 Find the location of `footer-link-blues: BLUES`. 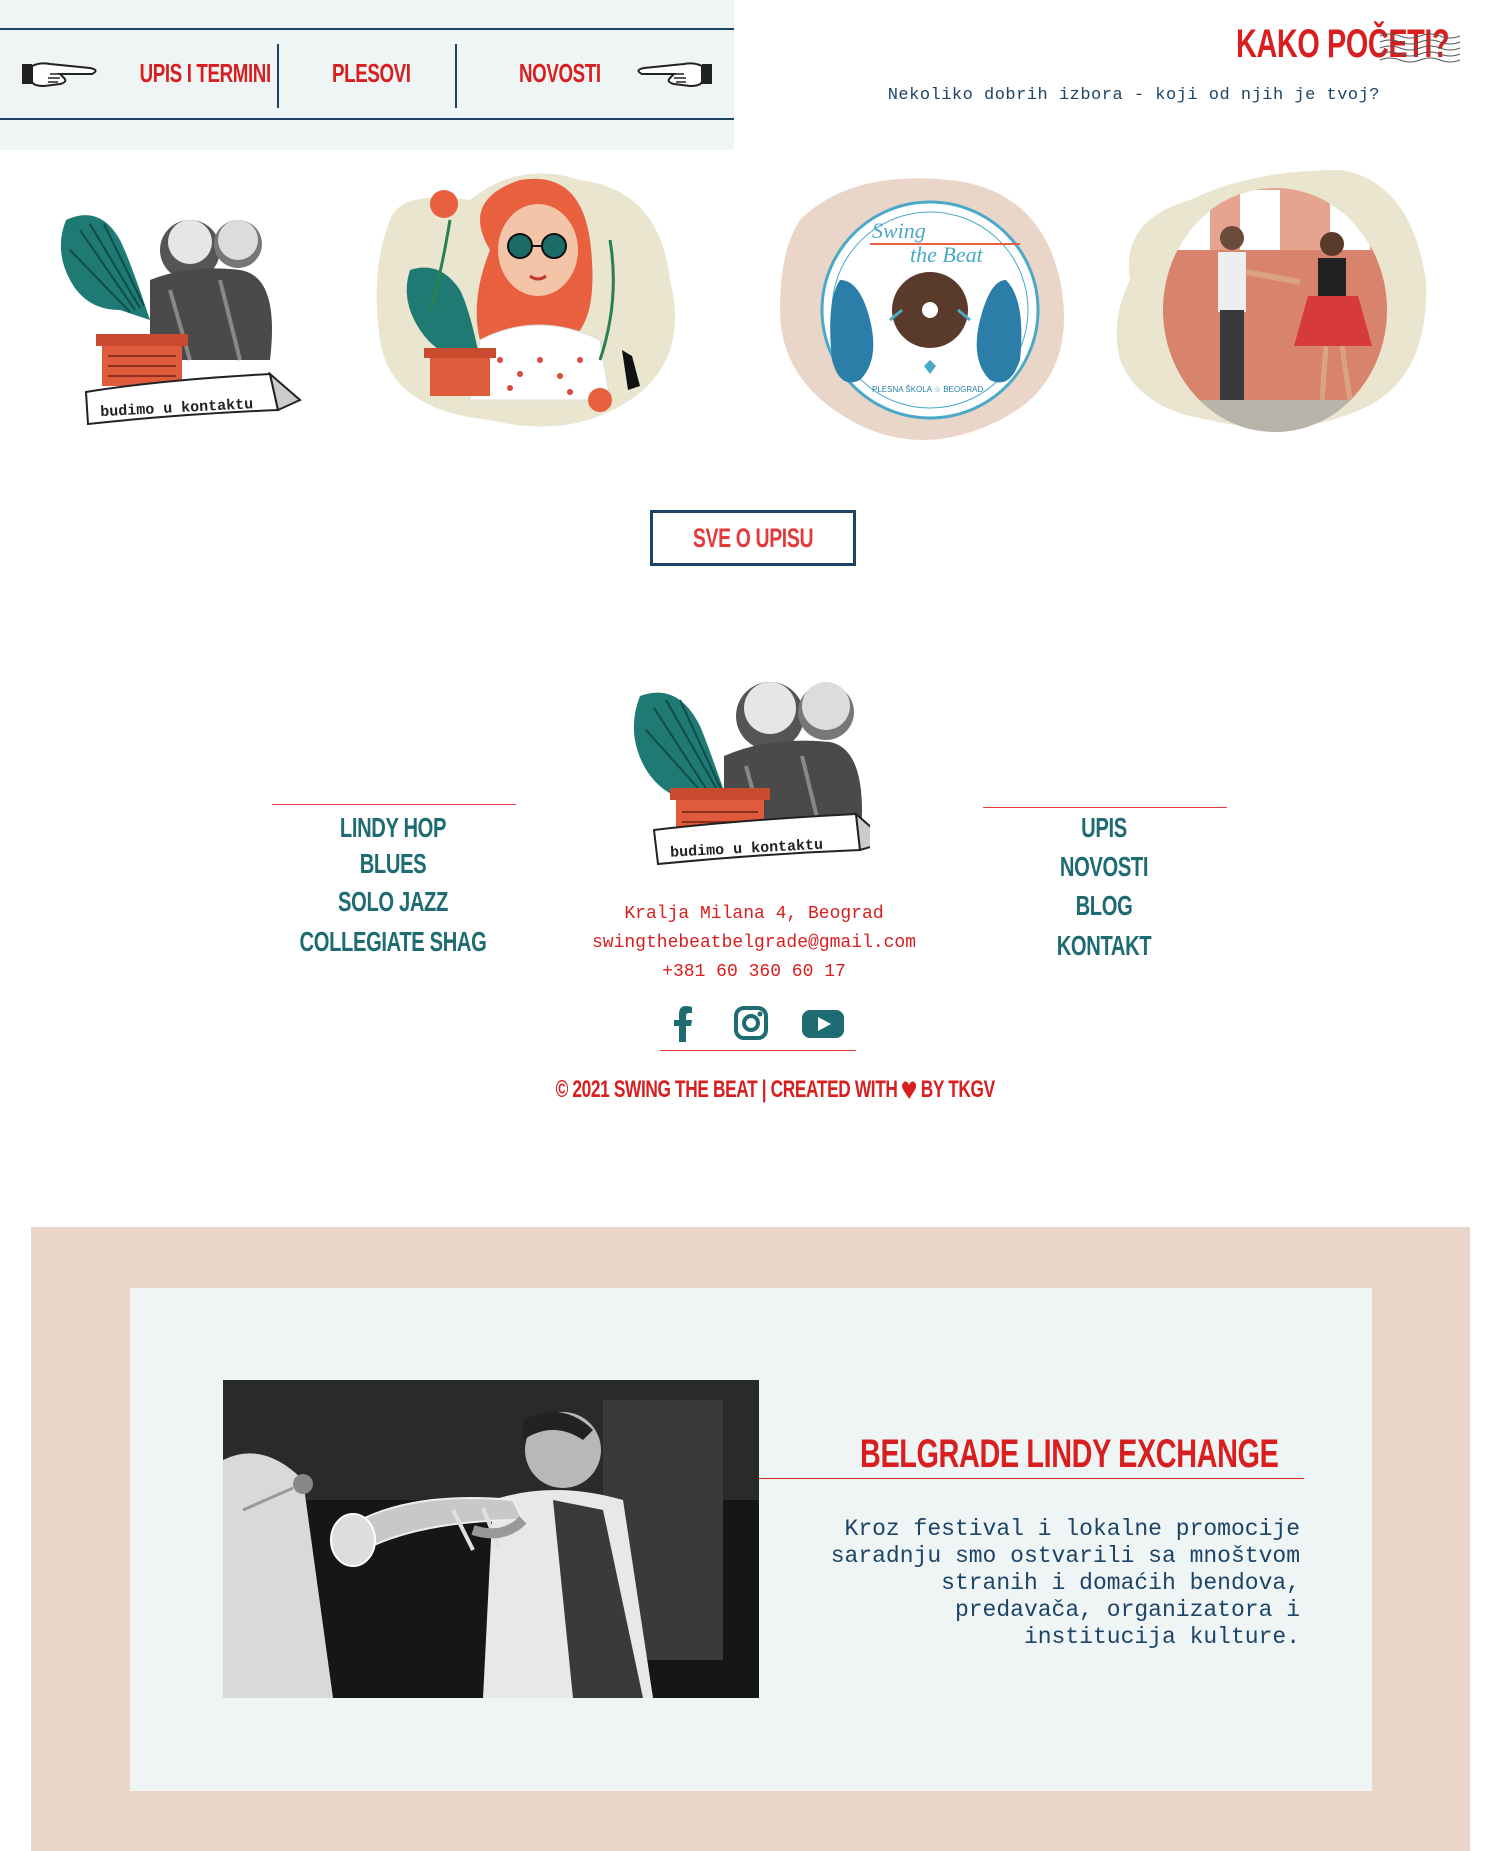

footer-link-blues: BLUES is located at coordinates (392, 864).